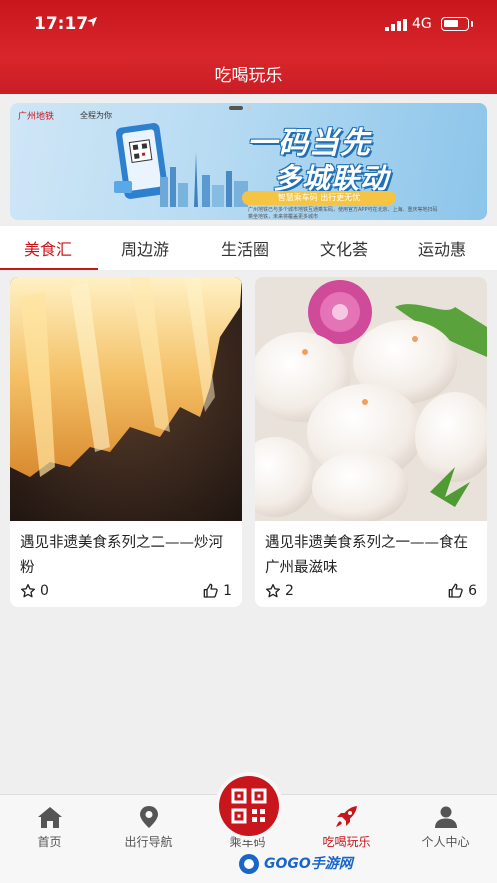 The width and height of the screenshot is (497, 883). What do you see at coordinates (149, 817) in the screenshot?
I see `location-pin-icon` at bounding box center [149, 817].